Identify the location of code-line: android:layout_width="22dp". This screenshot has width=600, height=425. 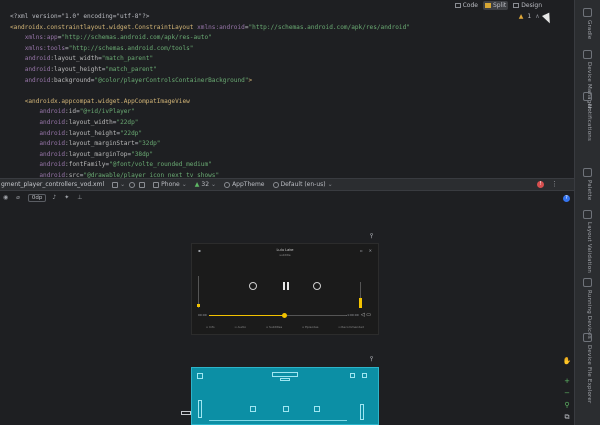
(210, 123).